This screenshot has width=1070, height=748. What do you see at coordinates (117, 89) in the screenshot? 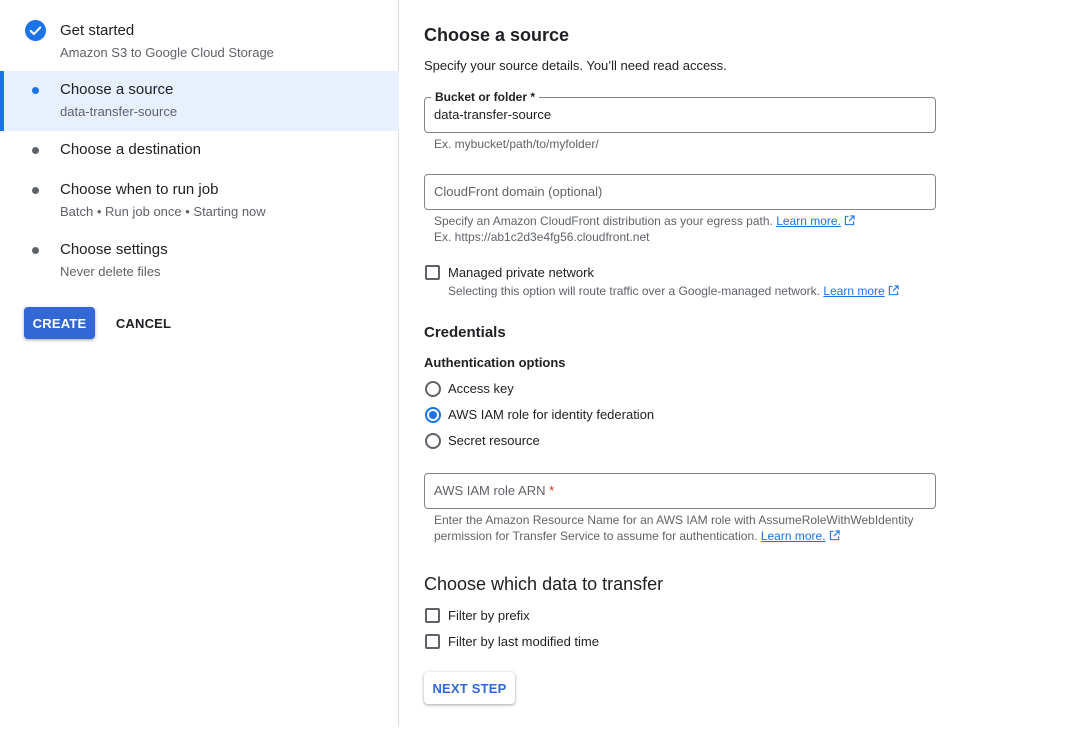
I see `step-title: Choose a source` at bounding box center [117, 89].